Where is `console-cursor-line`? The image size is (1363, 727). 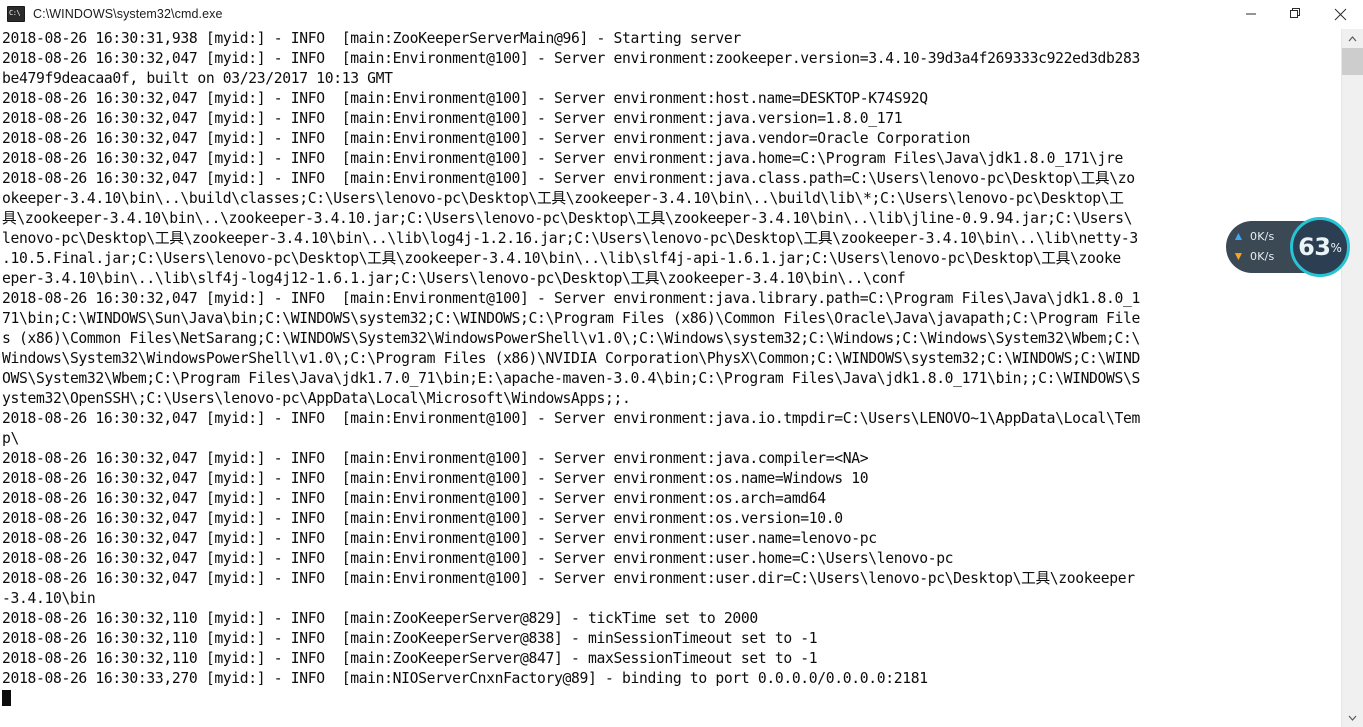 console-cursor-line is located at coordinates (671, 699).